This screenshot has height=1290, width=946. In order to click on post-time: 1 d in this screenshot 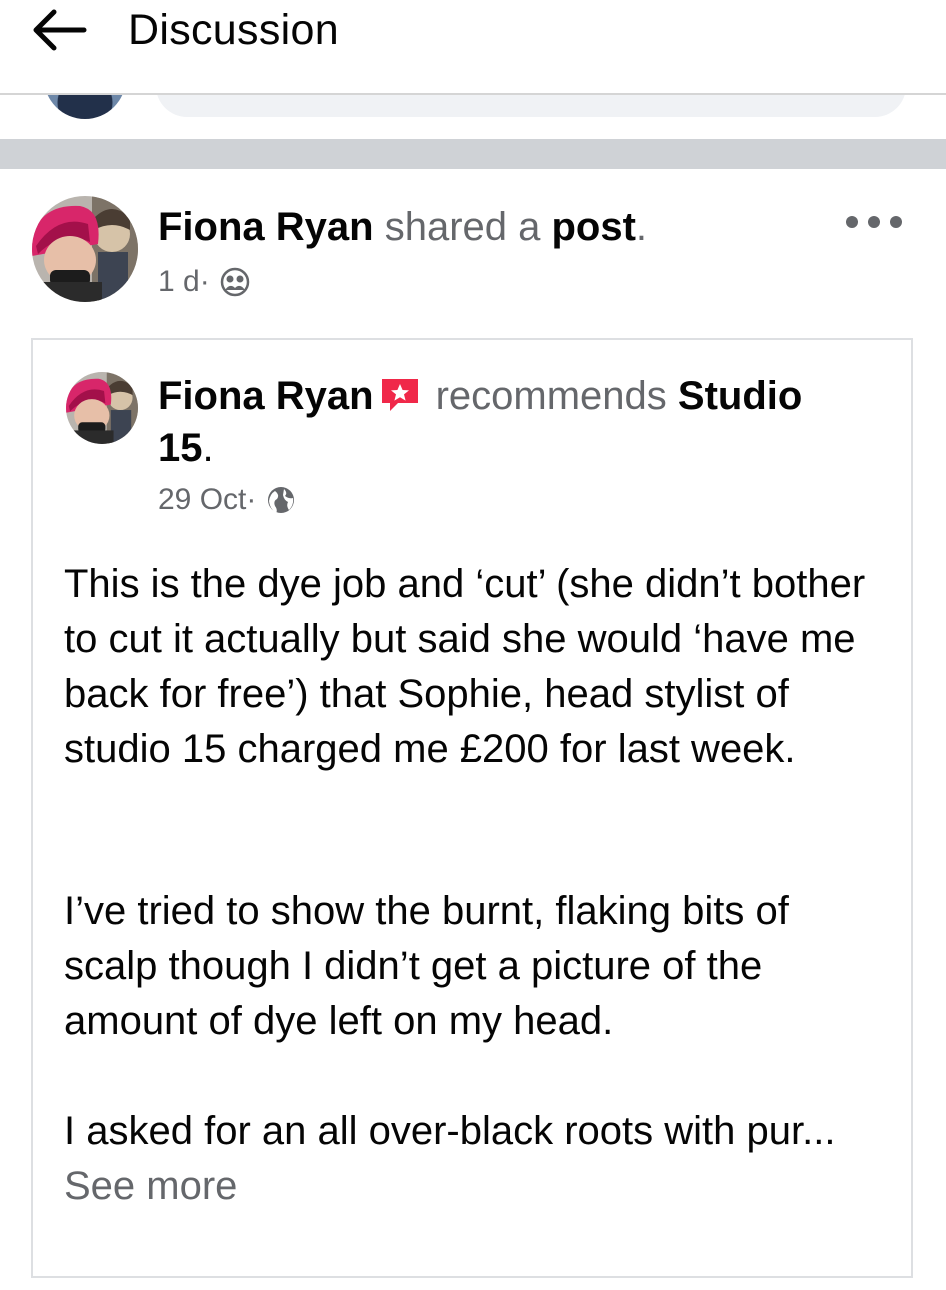, I will do `click(179, 282)`.